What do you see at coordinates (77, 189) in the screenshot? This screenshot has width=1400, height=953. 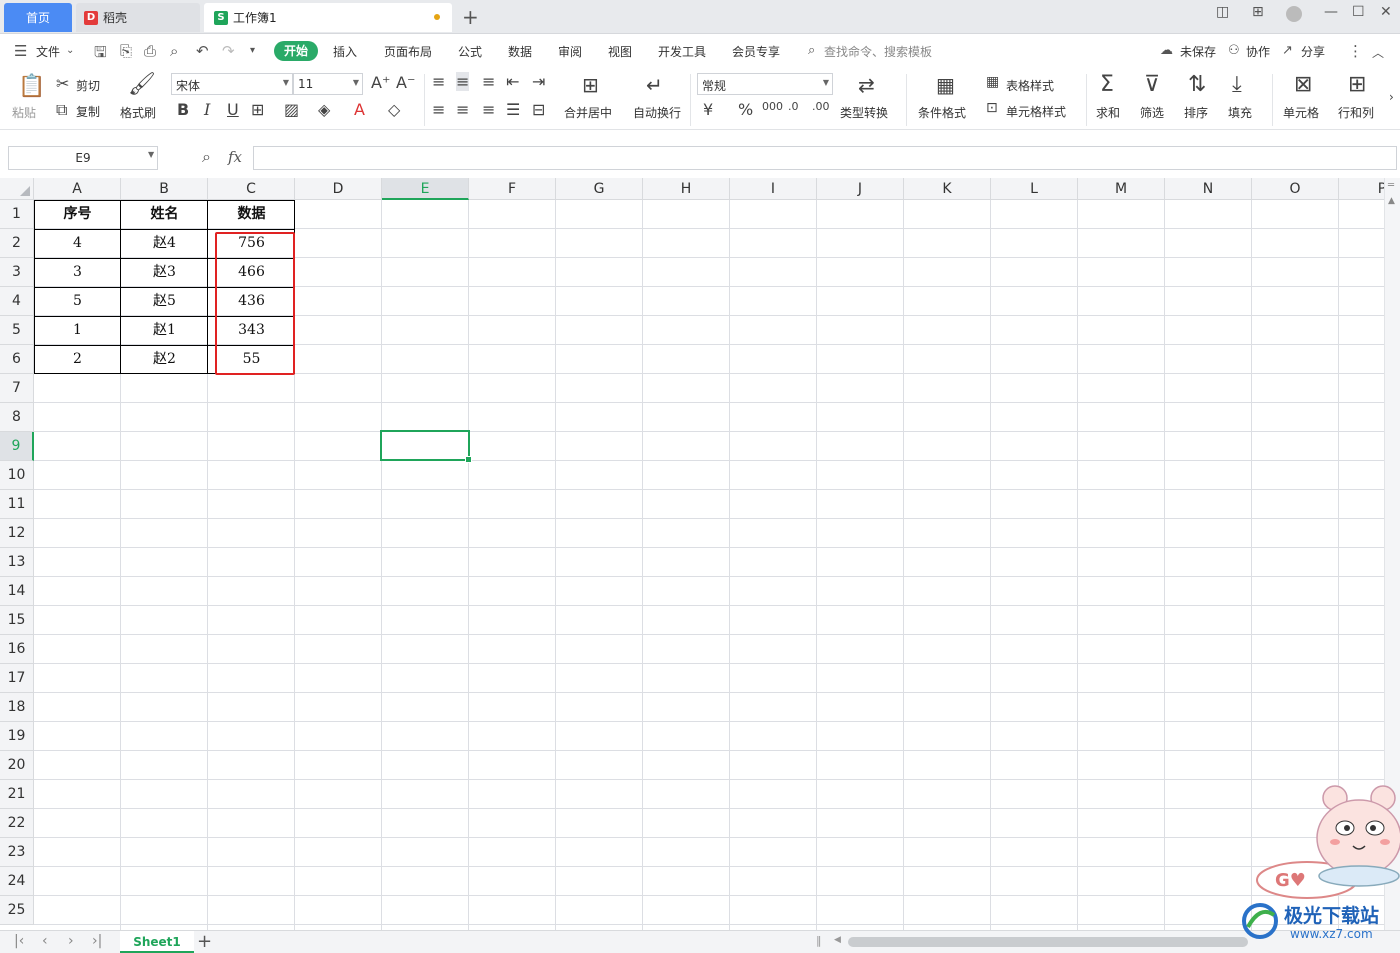 I see `column-header-A: A` at bounding box center [77, 189].